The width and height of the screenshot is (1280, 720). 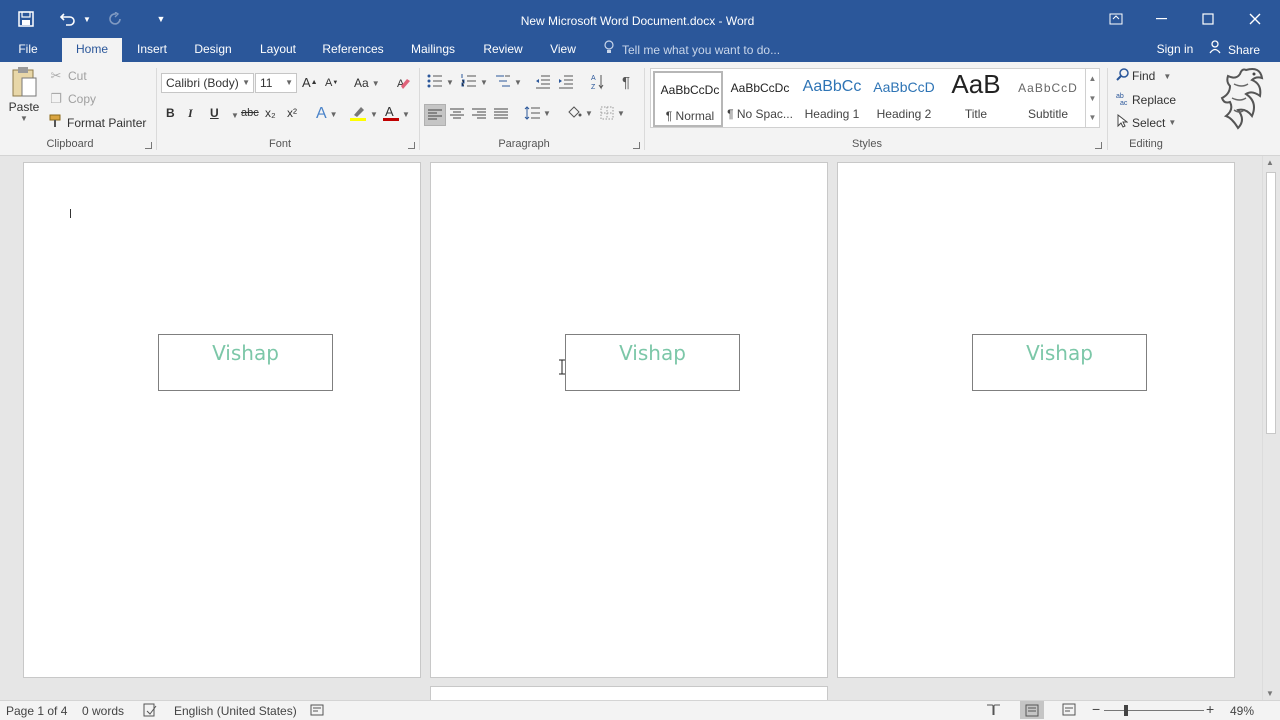 What do you see at coordinates (1270, 162) in the screenshot?
I see `scroll-up-icon: ▲` at bounding box center [1270, 162].